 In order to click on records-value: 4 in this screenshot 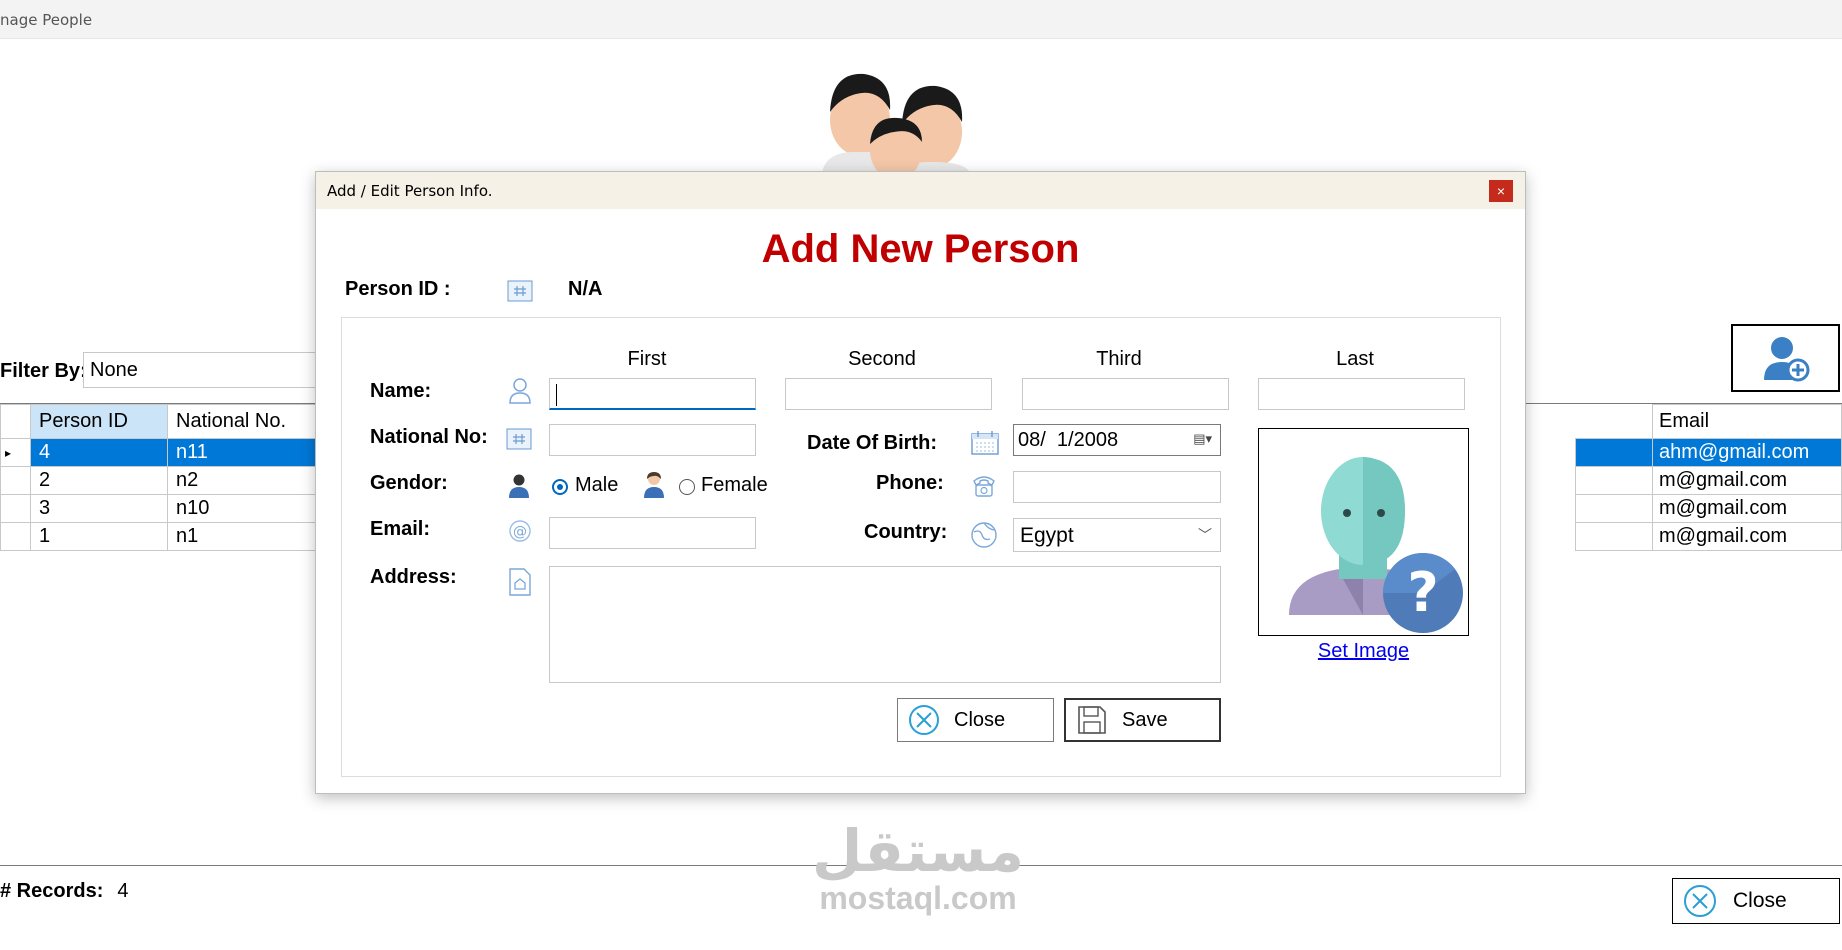, I will do `click(123, 891)`.